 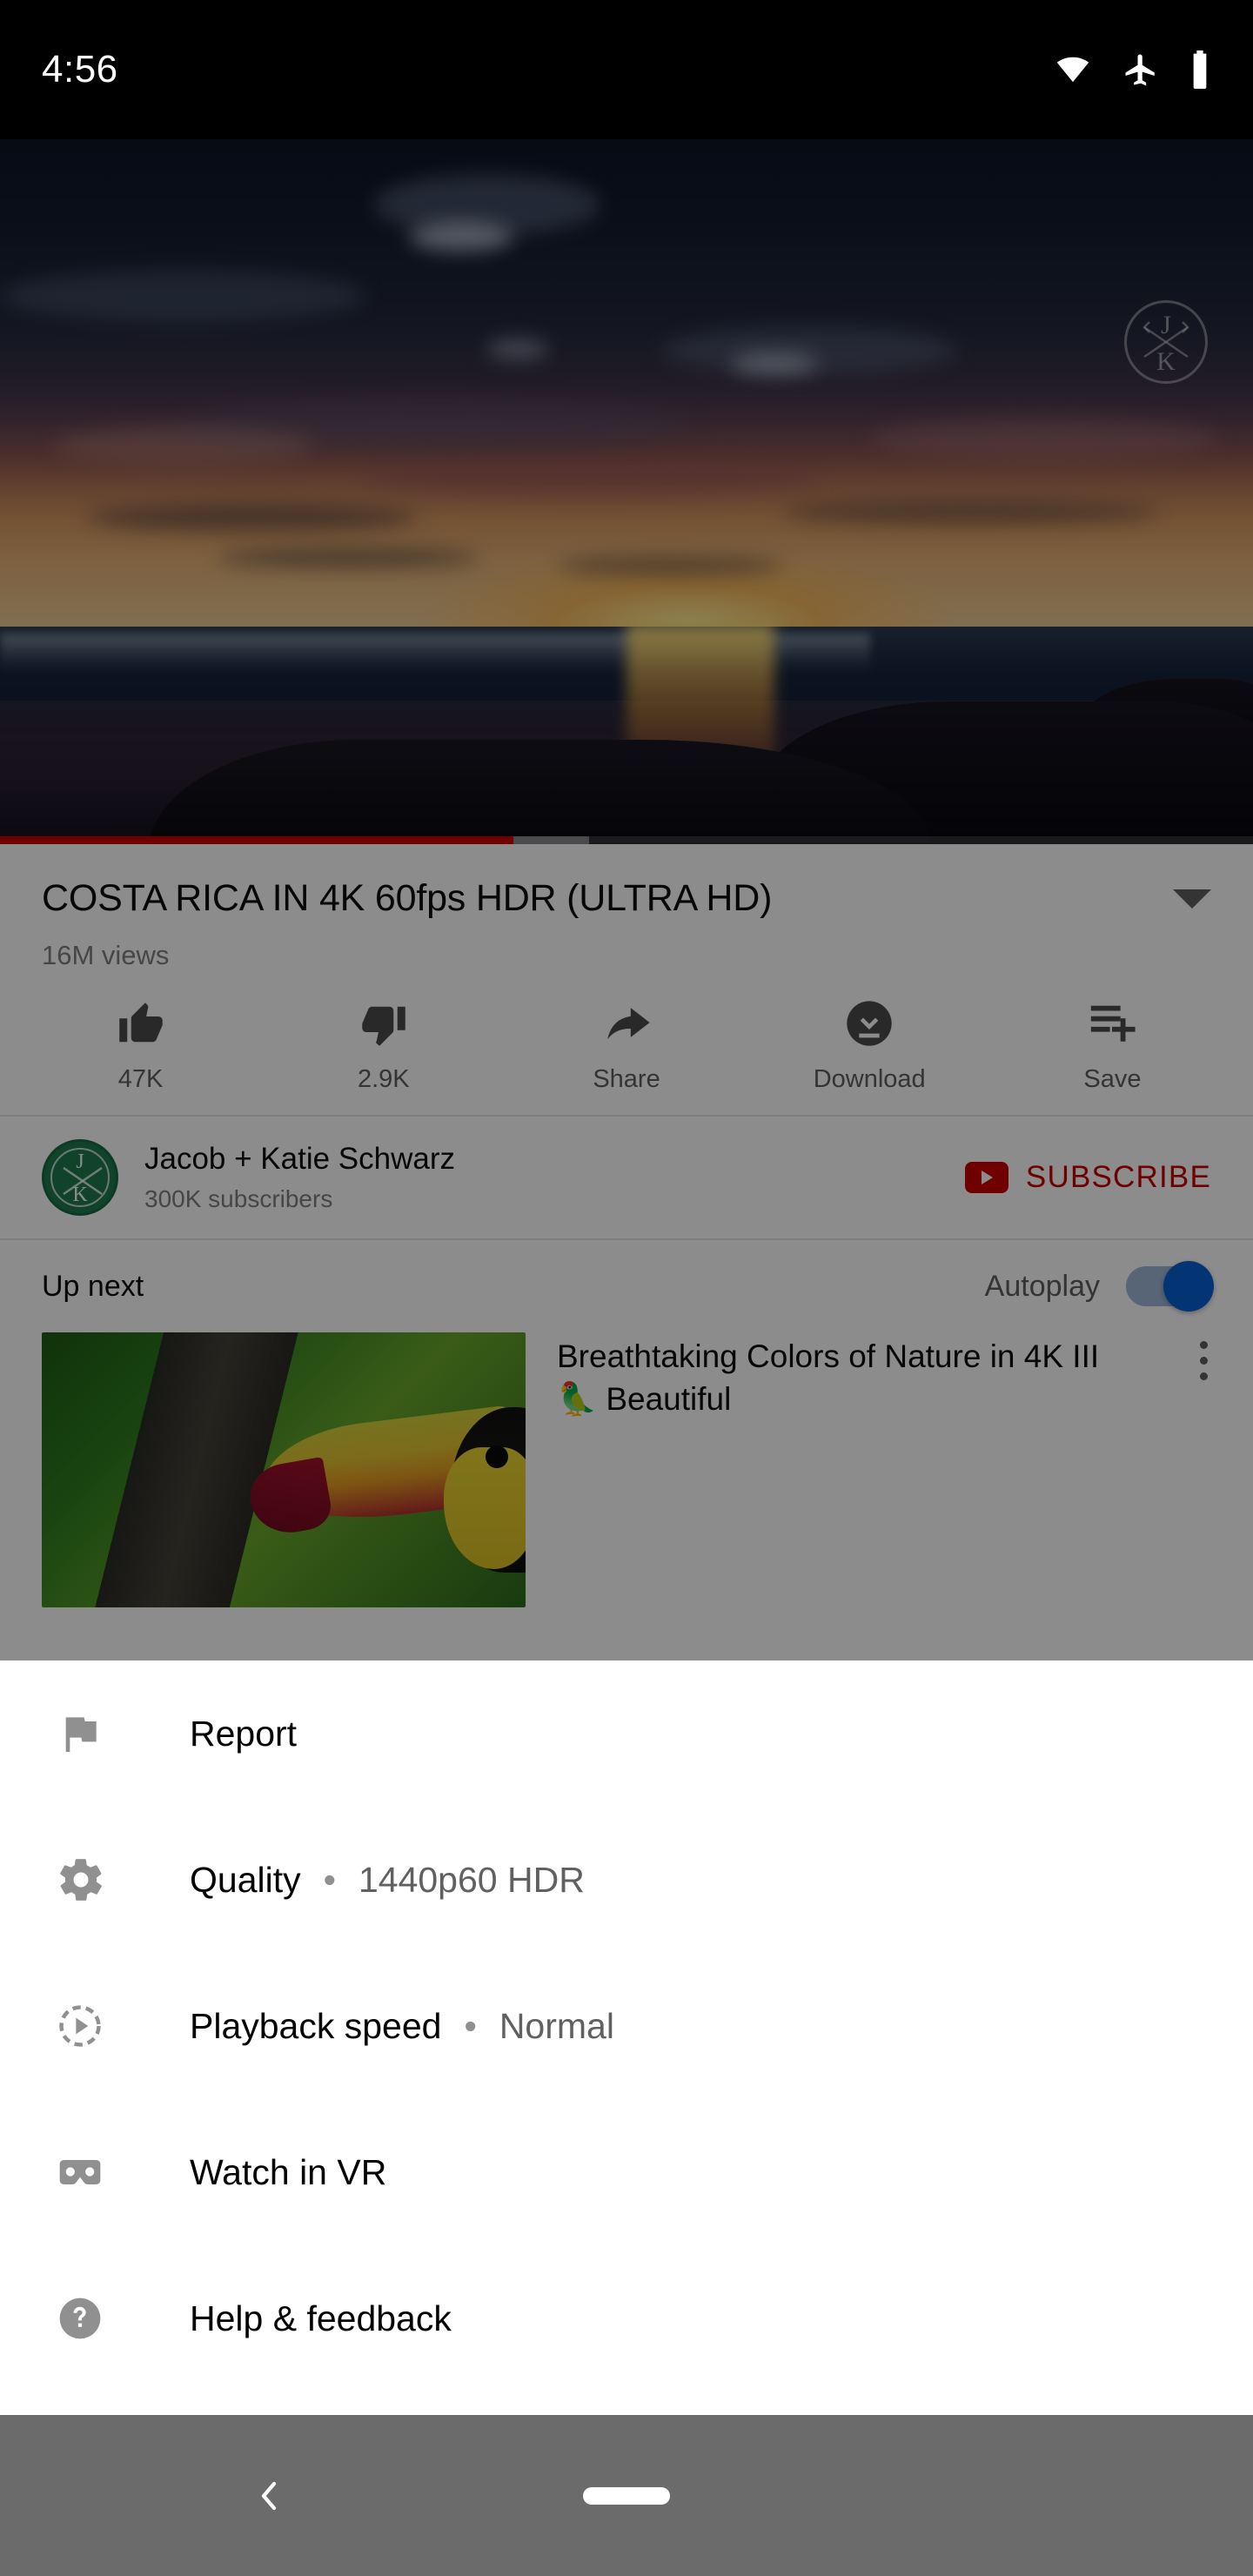 I want to click on sheet-item-title: Watch in VR, so click(x=288, y=2171).